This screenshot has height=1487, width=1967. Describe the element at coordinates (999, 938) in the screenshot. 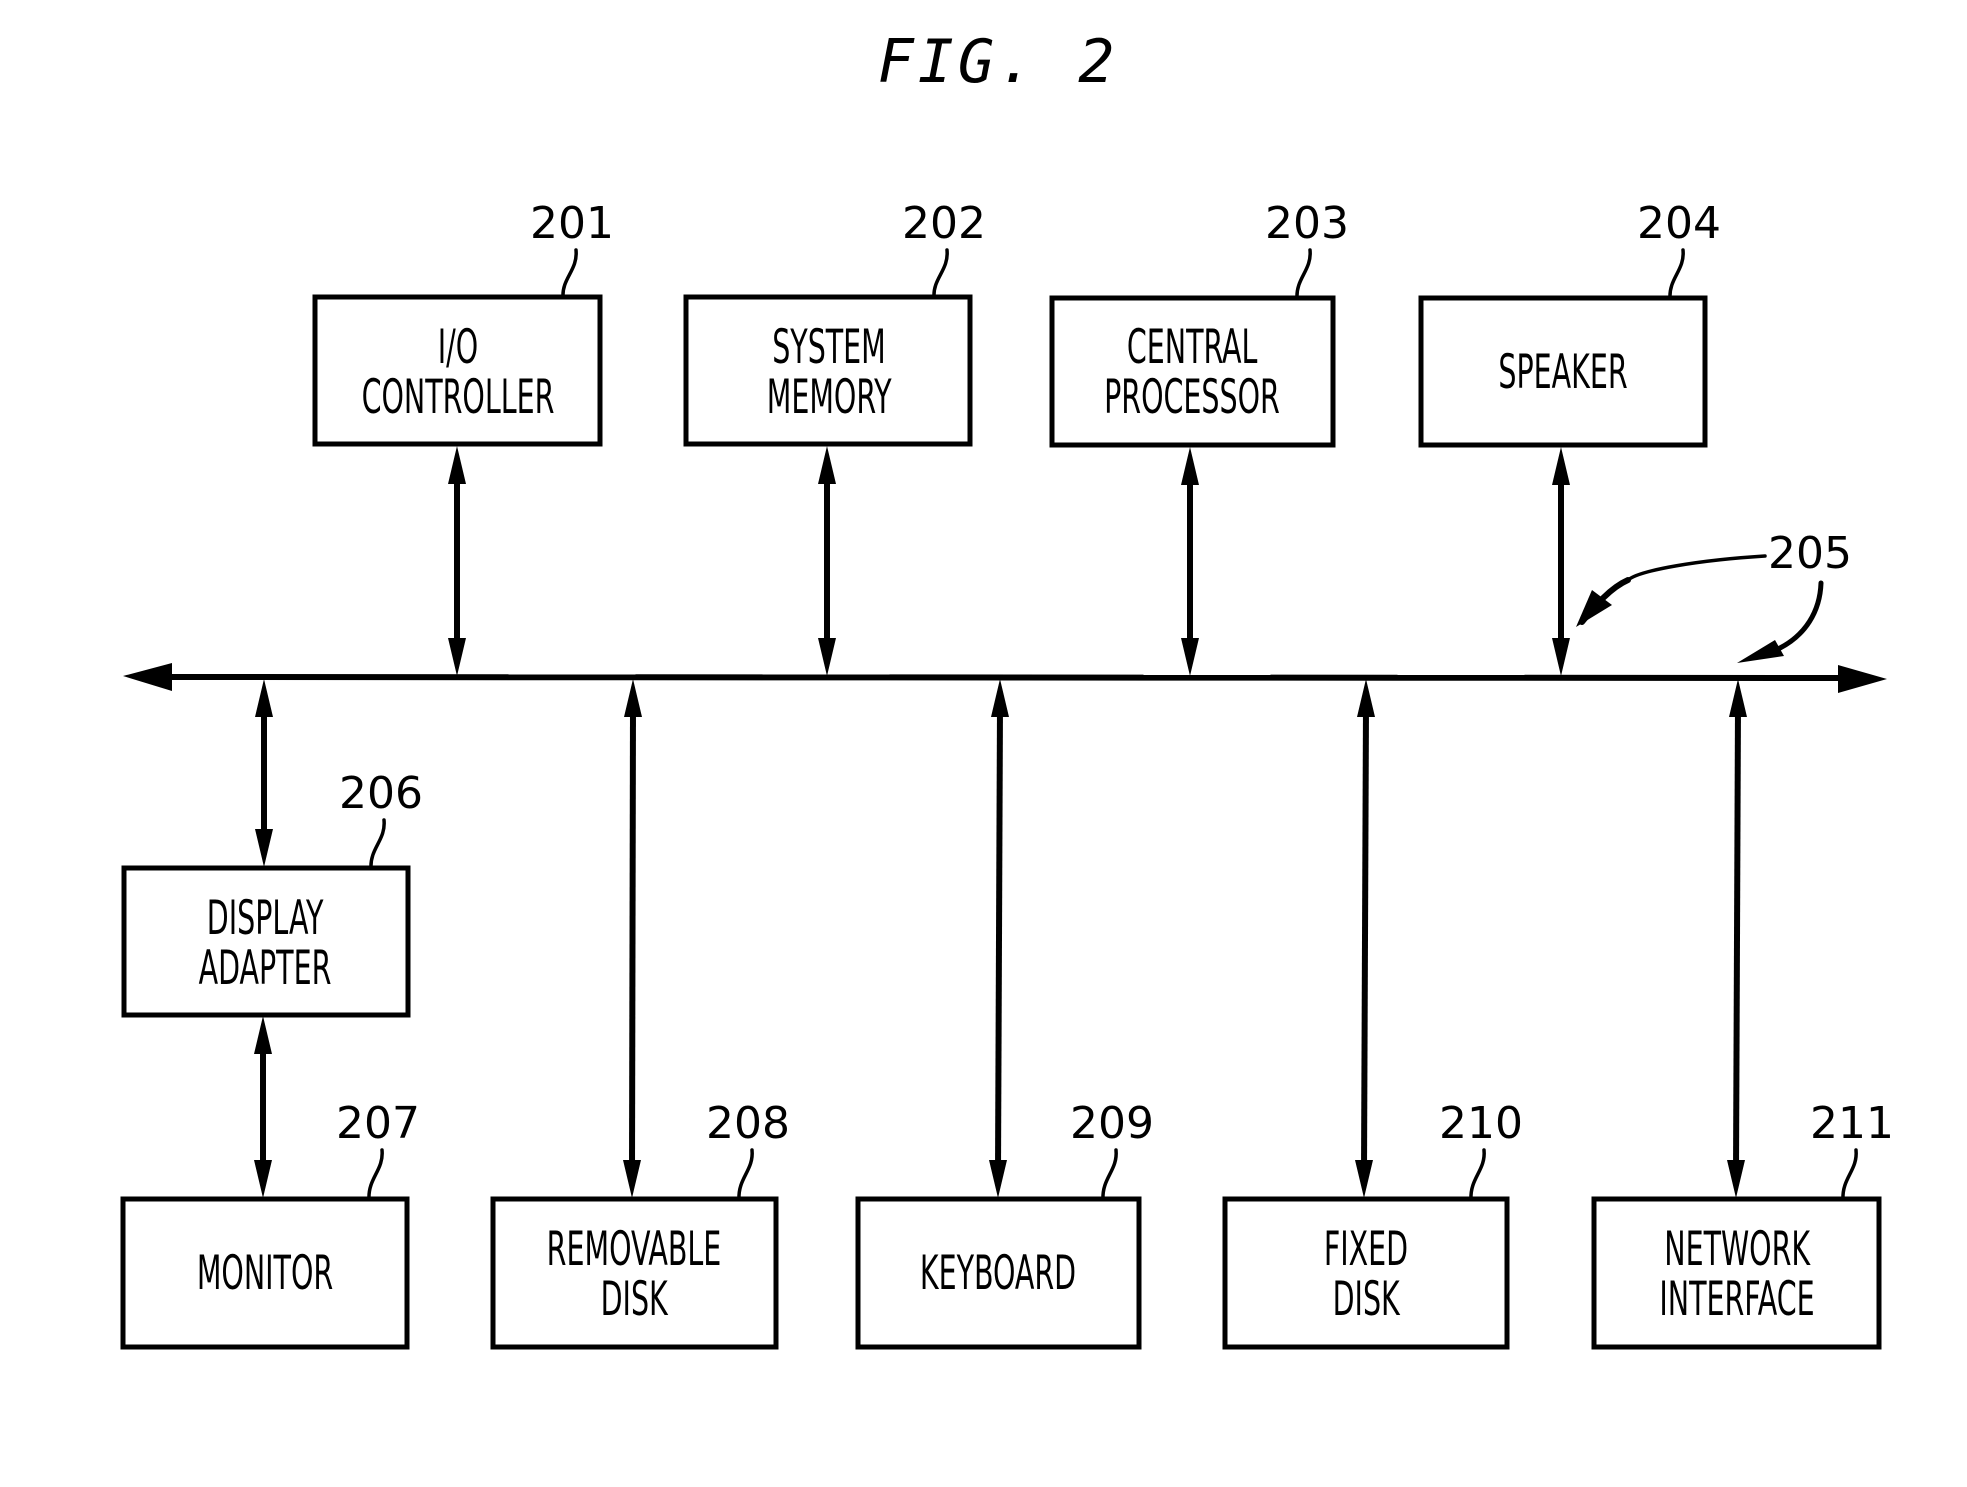

I see `keyboard-bus-connector` at that location.